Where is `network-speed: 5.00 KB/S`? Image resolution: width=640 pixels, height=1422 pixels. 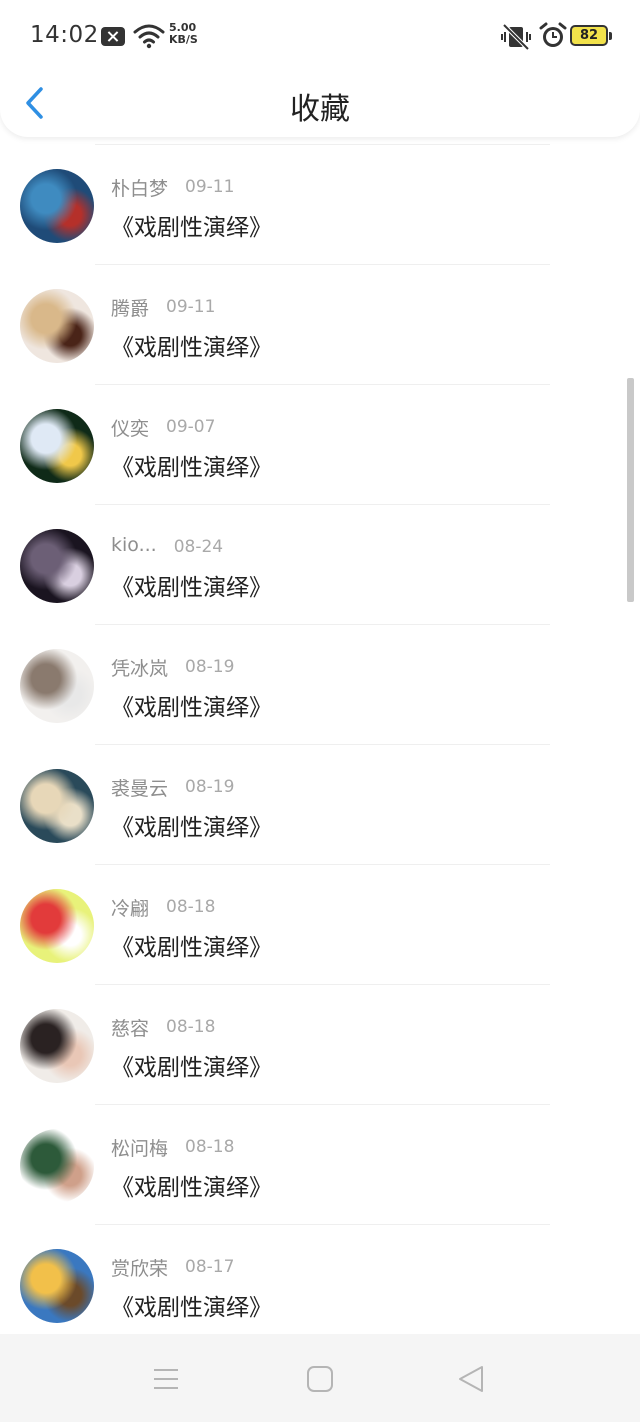 network-speed: 5.00 KB/S is located at coordinates (183, 34).